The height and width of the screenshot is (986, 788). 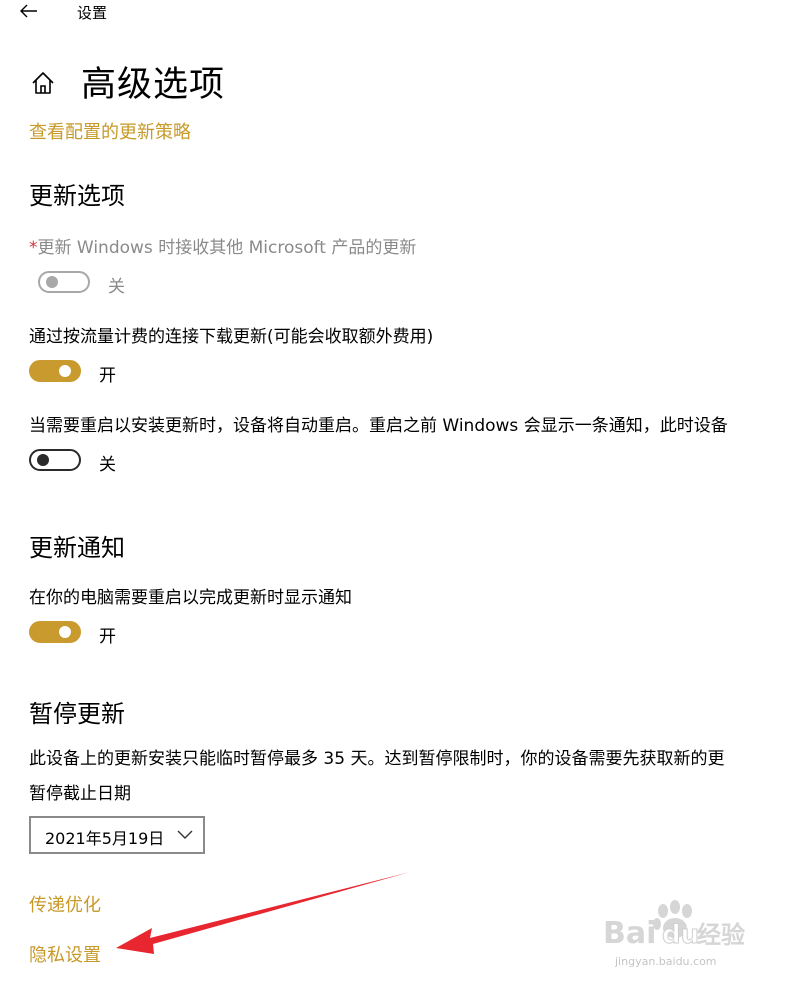 I want to click on section-title-update-notifications: 更新通知, so click(x=77, y=548).